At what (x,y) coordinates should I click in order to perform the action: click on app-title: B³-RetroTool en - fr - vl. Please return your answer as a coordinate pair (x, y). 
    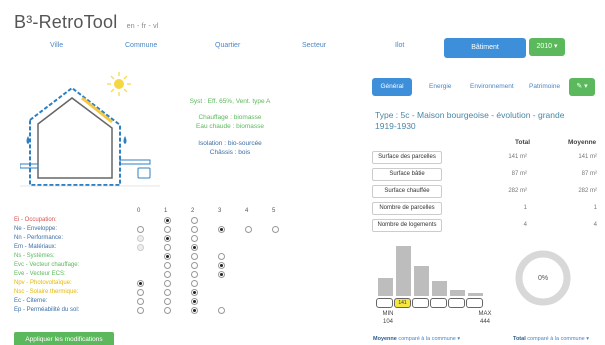
    Looking at the image, I should click on (86, 22).